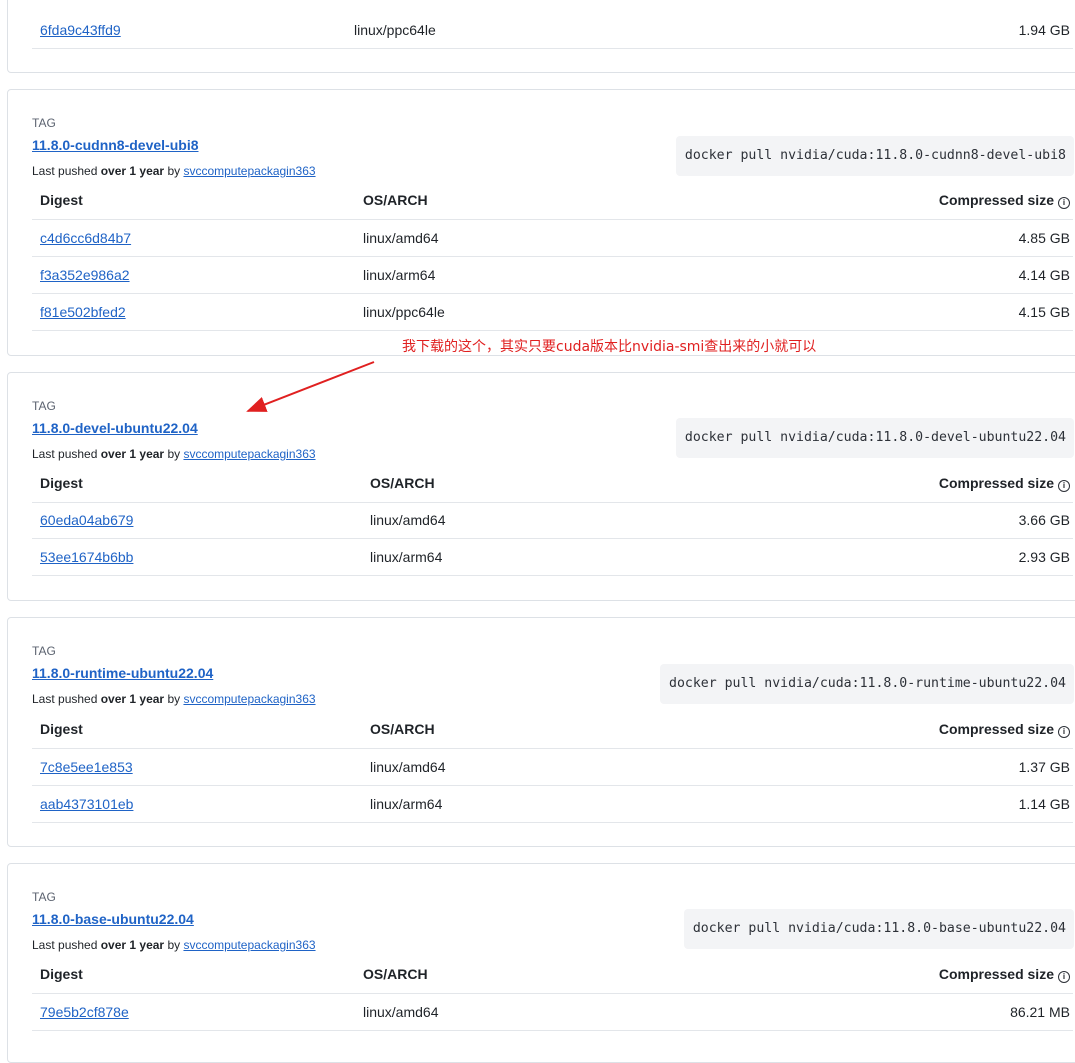 The width and height of the screenshot is (1075, 1063). Describe the element at coordinates (113, 919) in the screenshot. I see `tag-name-link: 11.8.0-base-ubuntu22.04` at that location.